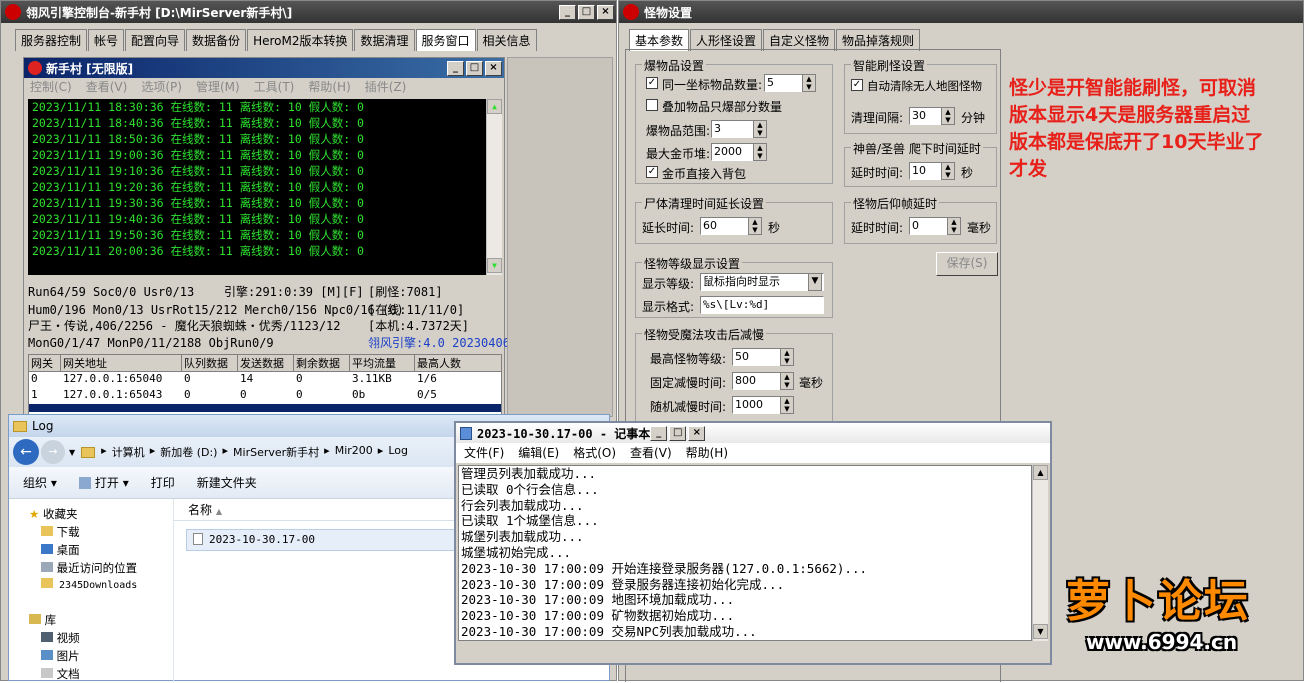 Image resolution: width=1304 pixels, height=683 pixels. I want to click on back-icon: ←, so click(26, 452).